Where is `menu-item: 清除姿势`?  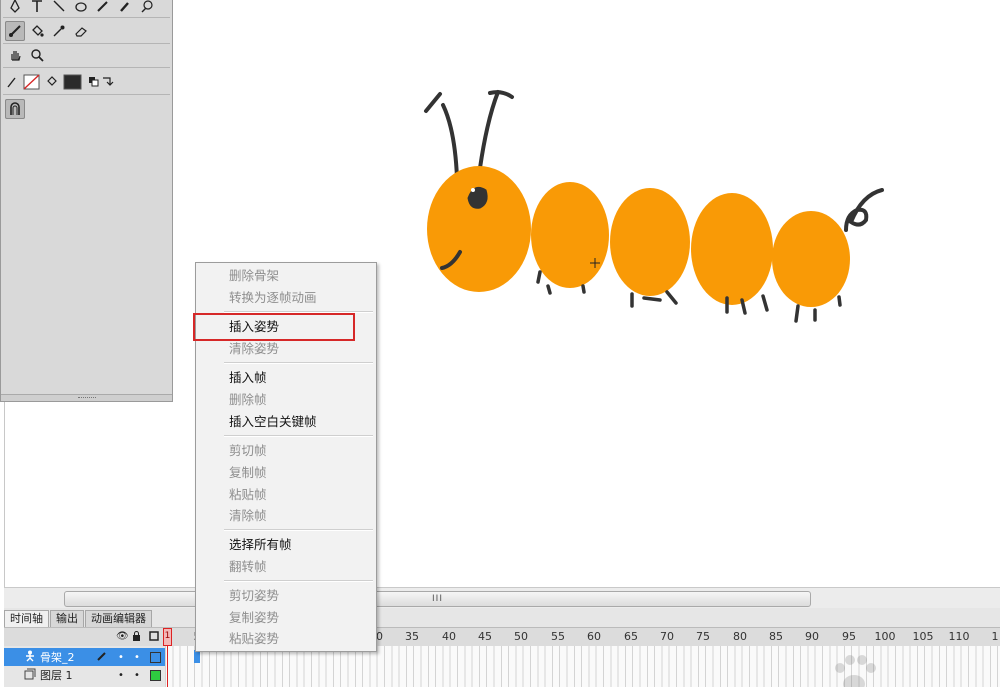 menu-item: 清除姿势 is located at coordinates (254, 349).